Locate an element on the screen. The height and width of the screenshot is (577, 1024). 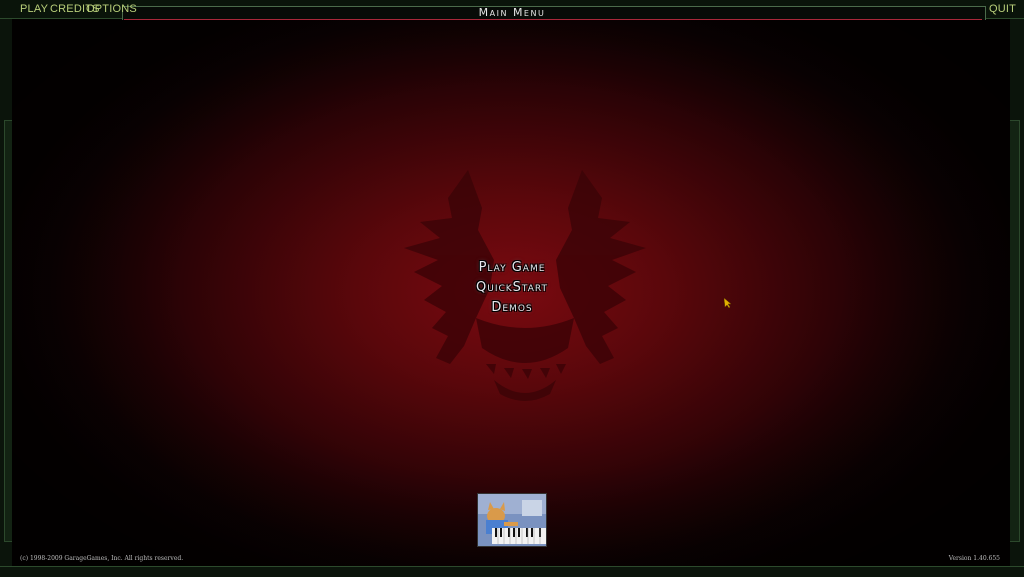
bottom-frame-bar is located at coordinates (512, 571).